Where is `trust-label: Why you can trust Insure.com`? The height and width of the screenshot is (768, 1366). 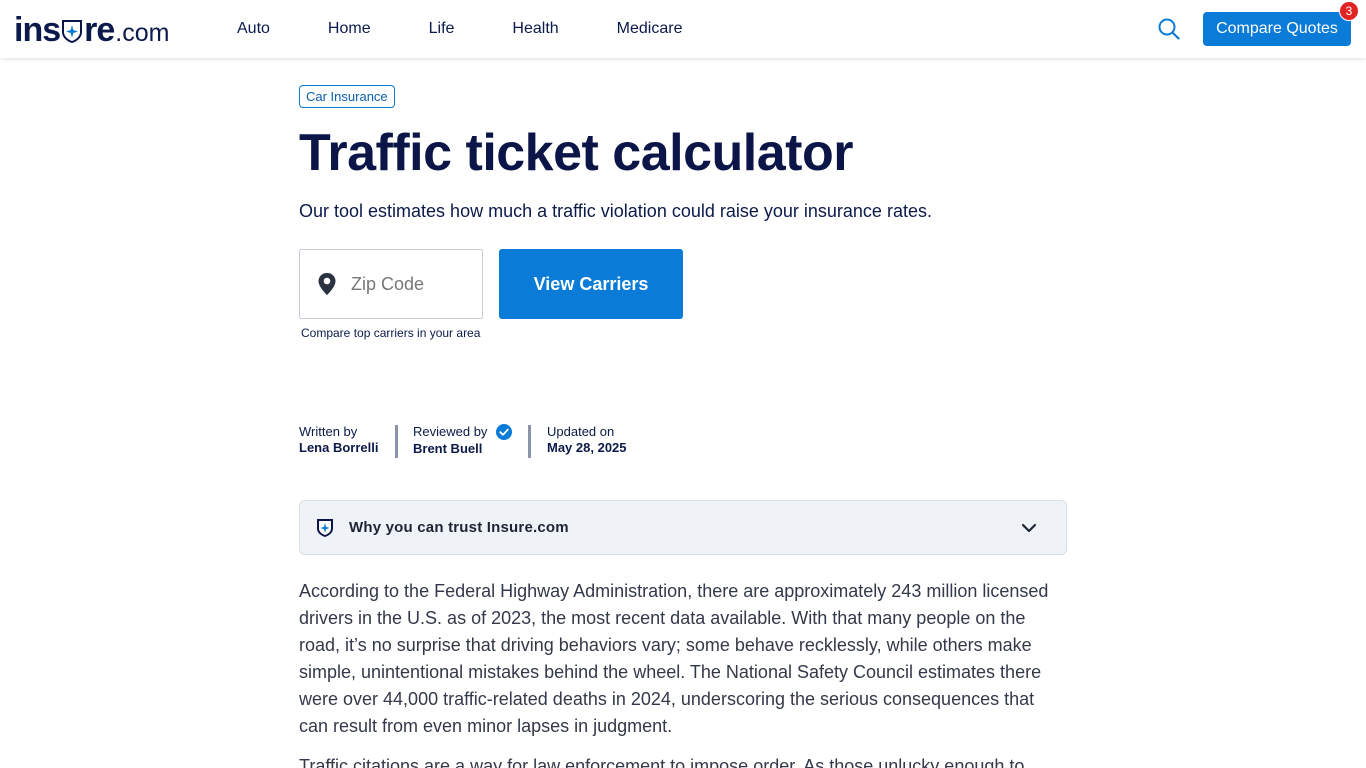 trust-label: Why you can trust Insure.com is located at coordinates (459, 527).